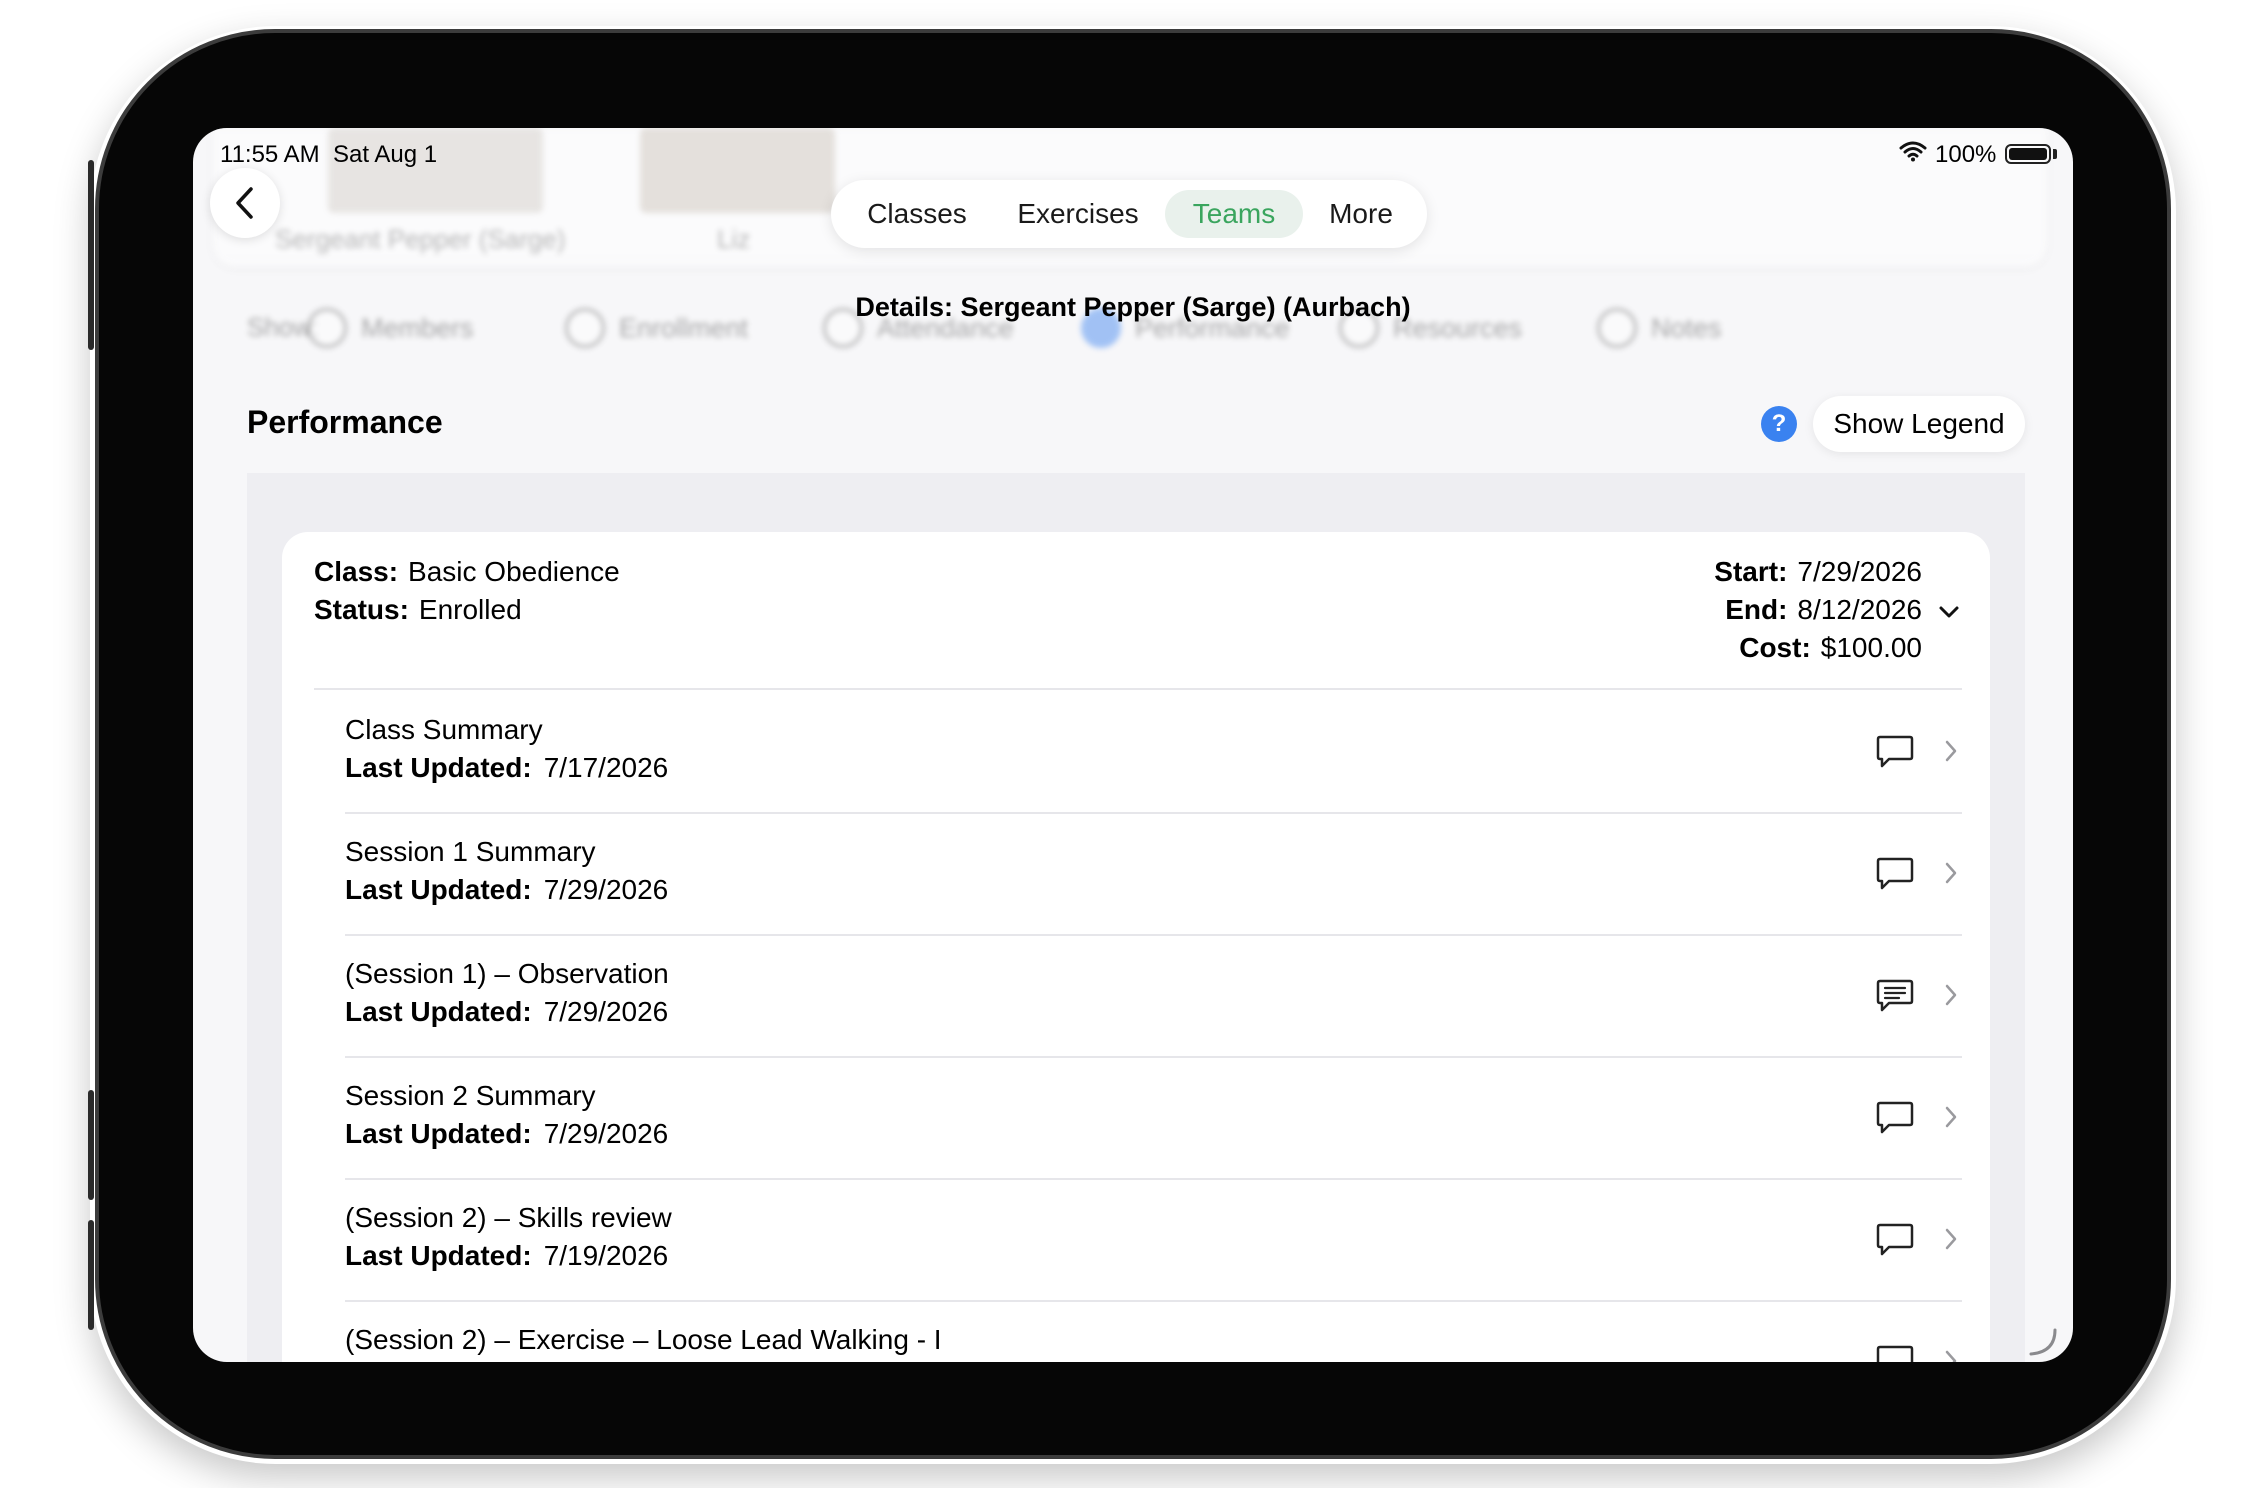 This screenshot has height=1488, width=2266. Describe the element at coordinates (606, 767) in the screenshot. I see `updated-value: 7/17/2026` at that location.